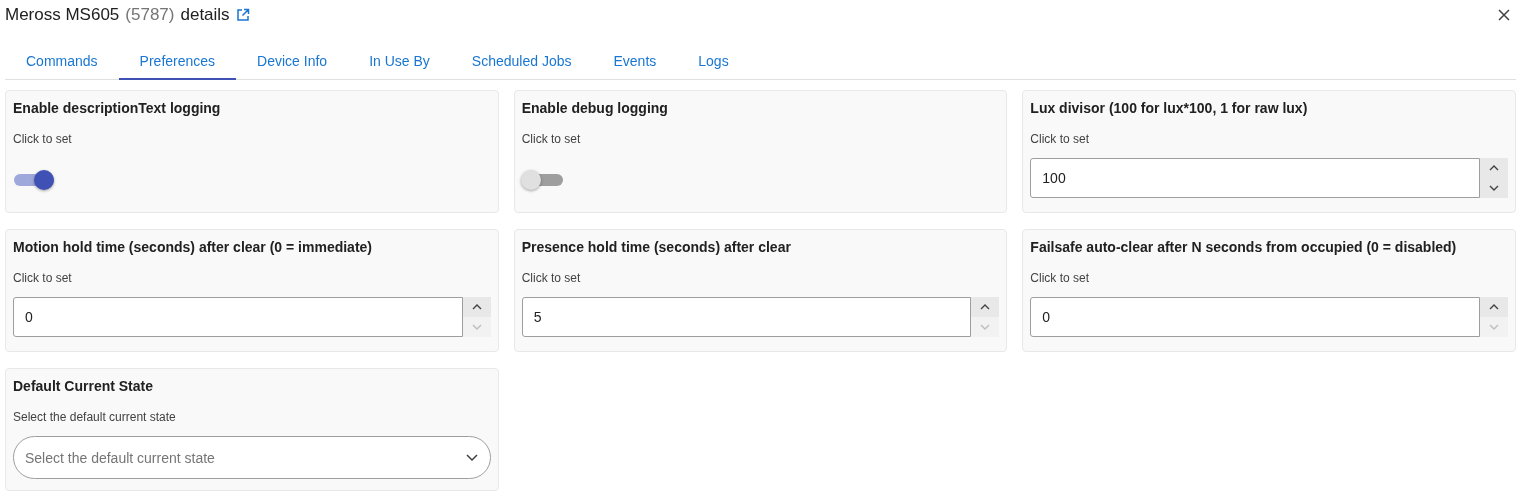 The width and height of the screenshot is (1520, 494). I want to click on close-button, so click(1504, 15).